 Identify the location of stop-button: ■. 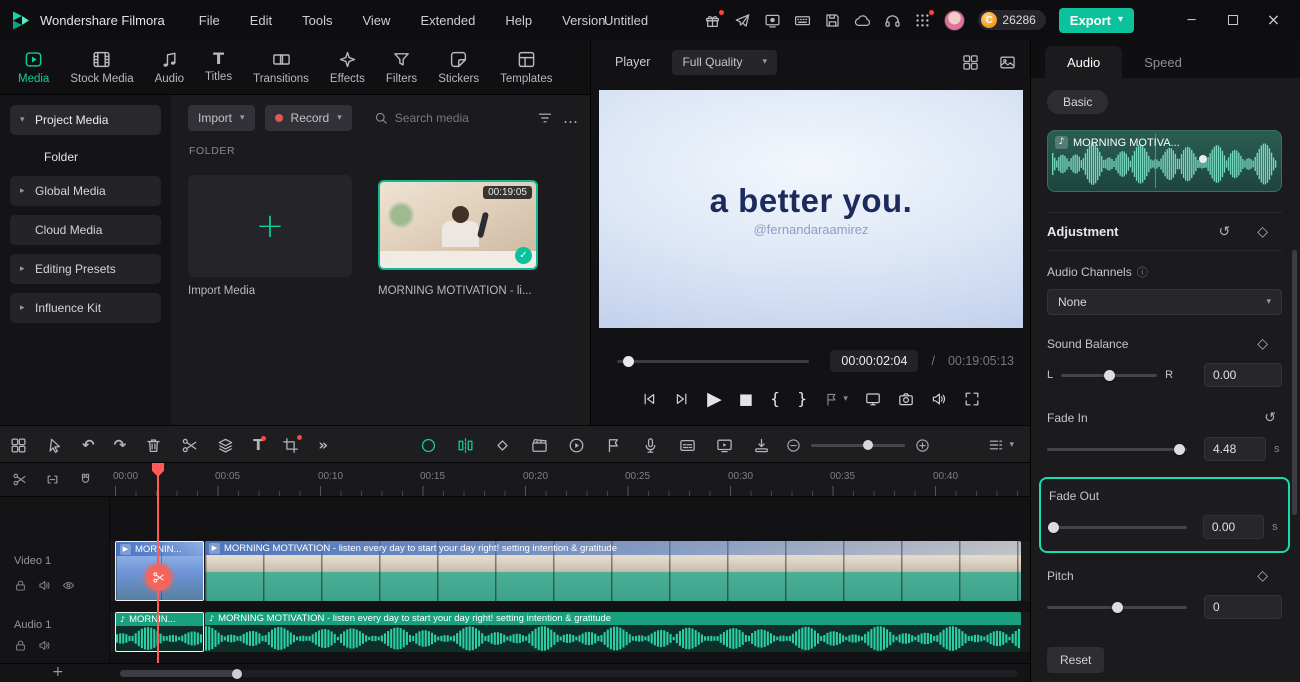
(746, 399).